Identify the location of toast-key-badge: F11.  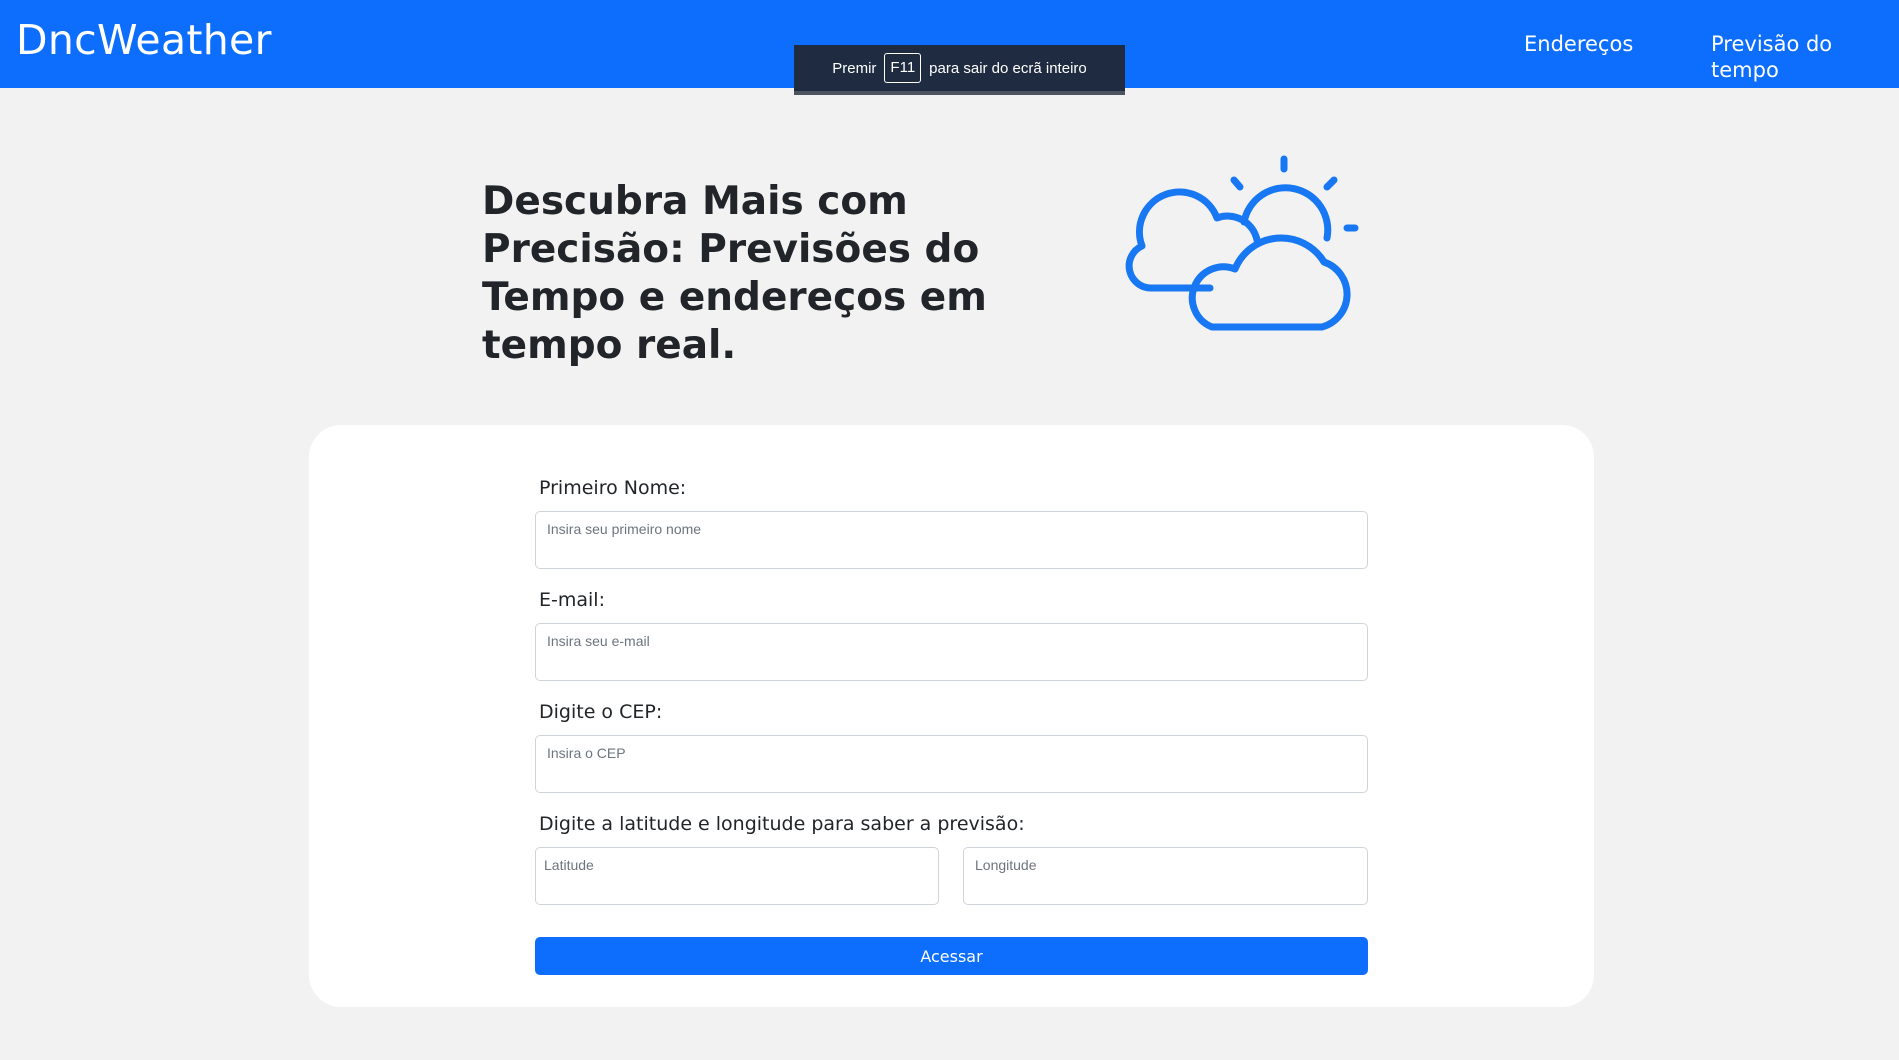
(903, 68).